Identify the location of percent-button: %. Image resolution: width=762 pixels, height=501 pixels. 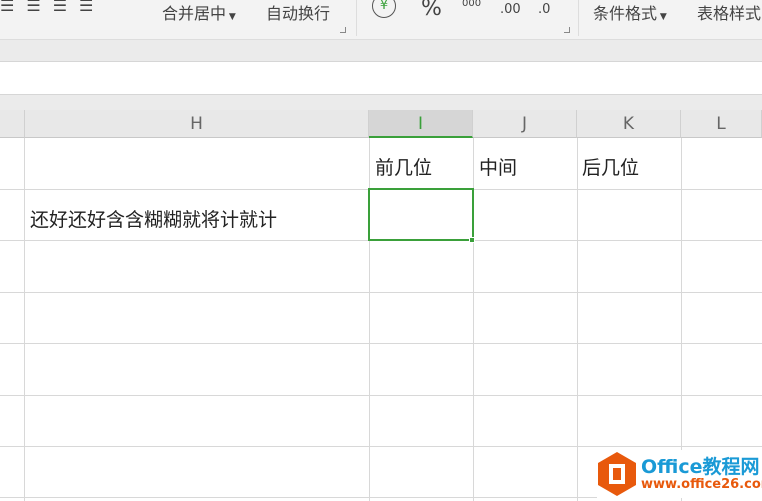
(431, 10).